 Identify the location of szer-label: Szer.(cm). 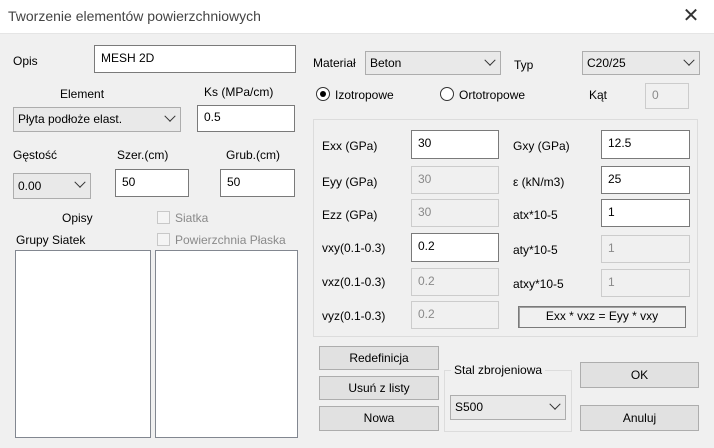
(143, 155).